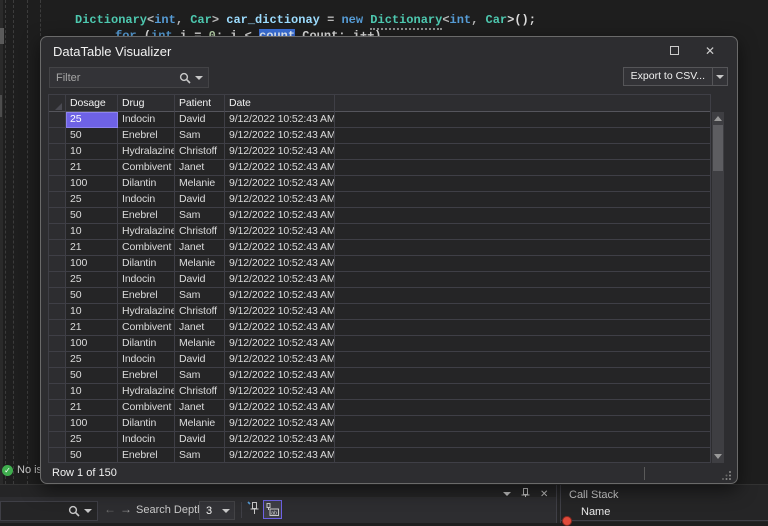 The height and width of the screenshot is (526, 768). Describe the element at coordinates (57, 103) in the screenshot. I see `grid-corner-cell` at that location.